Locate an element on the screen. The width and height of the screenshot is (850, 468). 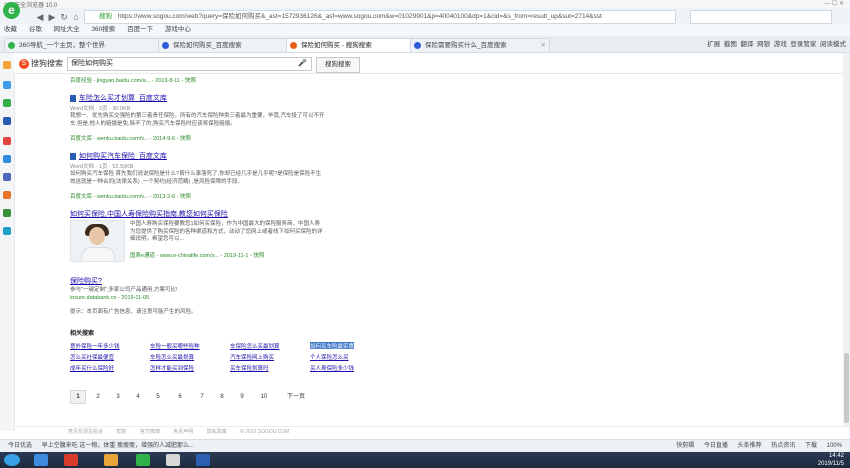
start-button-icon is located at coordinates (12, 460).